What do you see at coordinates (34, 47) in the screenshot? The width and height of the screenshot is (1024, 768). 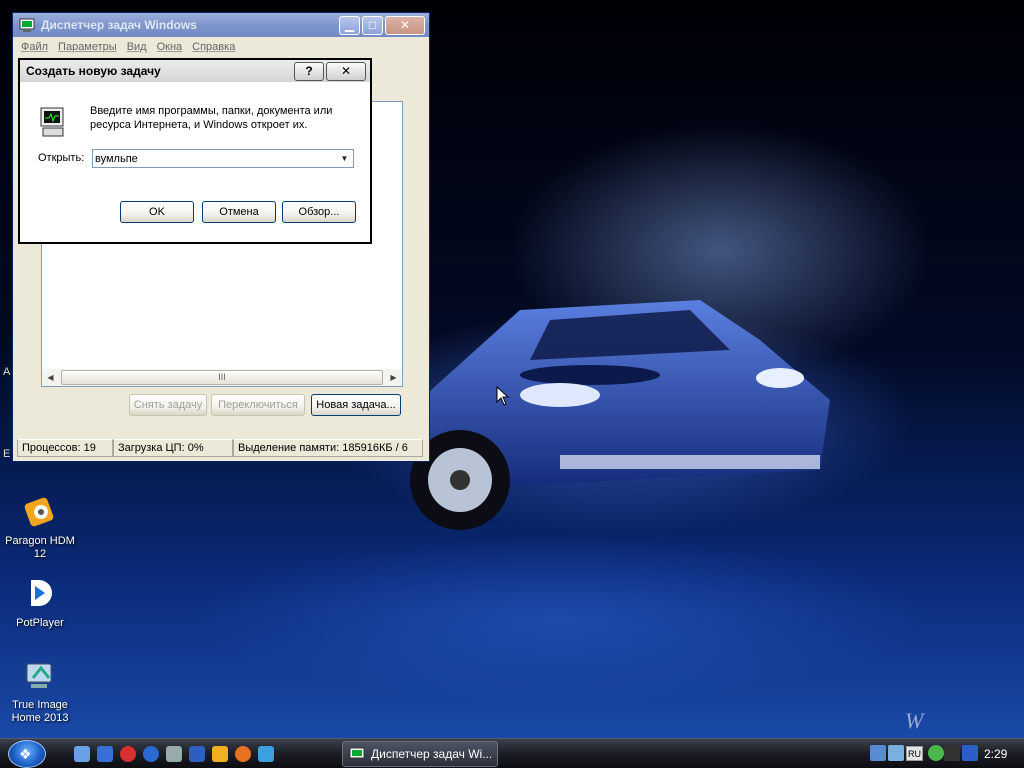 I see `menu-file: Файл` at bounding box center [34, 47].